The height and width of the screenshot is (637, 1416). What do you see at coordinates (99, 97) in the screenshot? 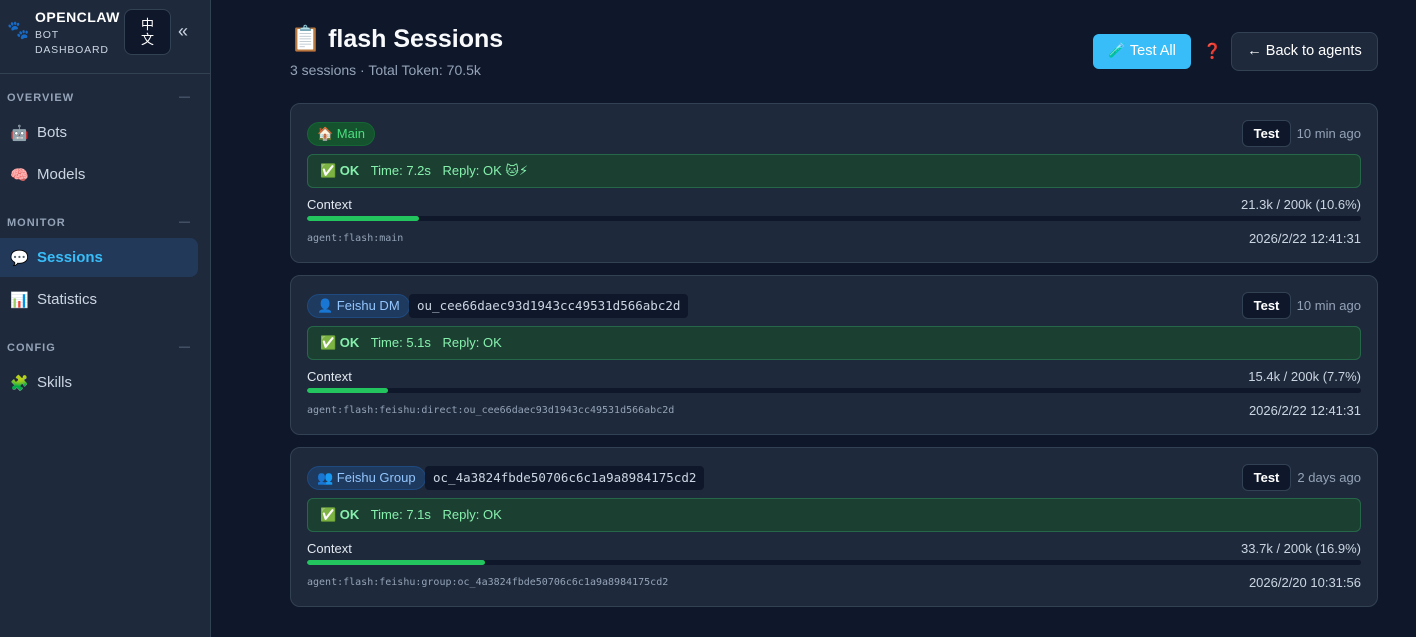
I see `section-overview: OVERVIEW —` at bounding box center [99, 97].